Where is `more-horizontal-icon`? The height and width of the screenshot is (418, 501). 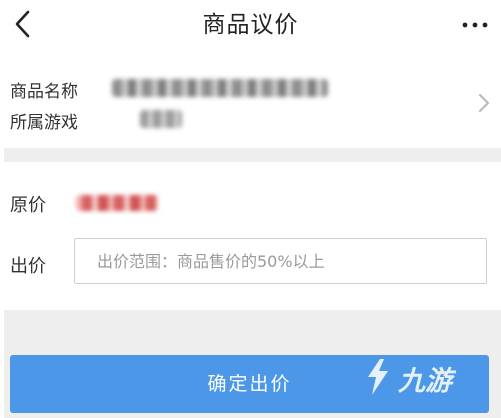
more-horizontal-icon is located at coordinates (475, 25).